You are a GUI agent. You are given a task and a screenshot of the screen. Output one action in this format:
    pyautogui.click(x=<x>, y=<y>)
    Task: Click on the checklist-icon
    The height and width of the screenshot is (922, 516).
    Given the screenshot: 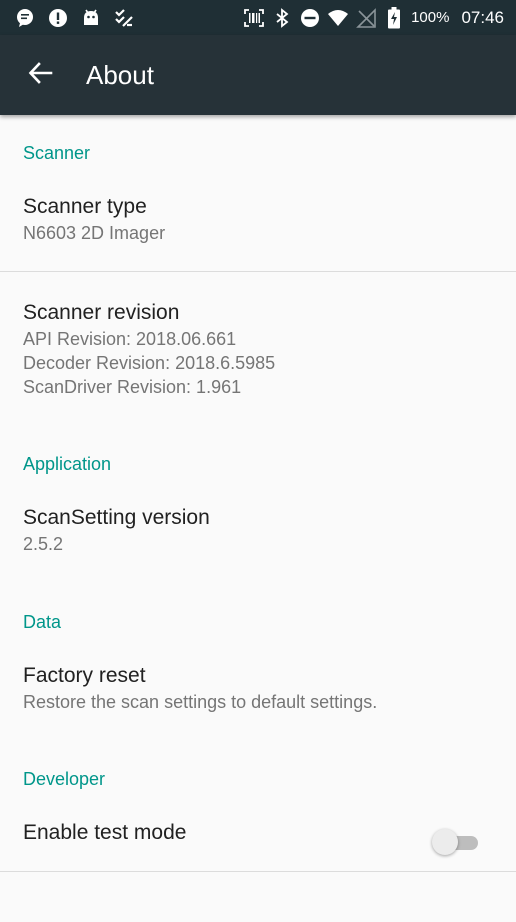 What is the action you would take?
    pyautogui.click(x=124, y=18)
    